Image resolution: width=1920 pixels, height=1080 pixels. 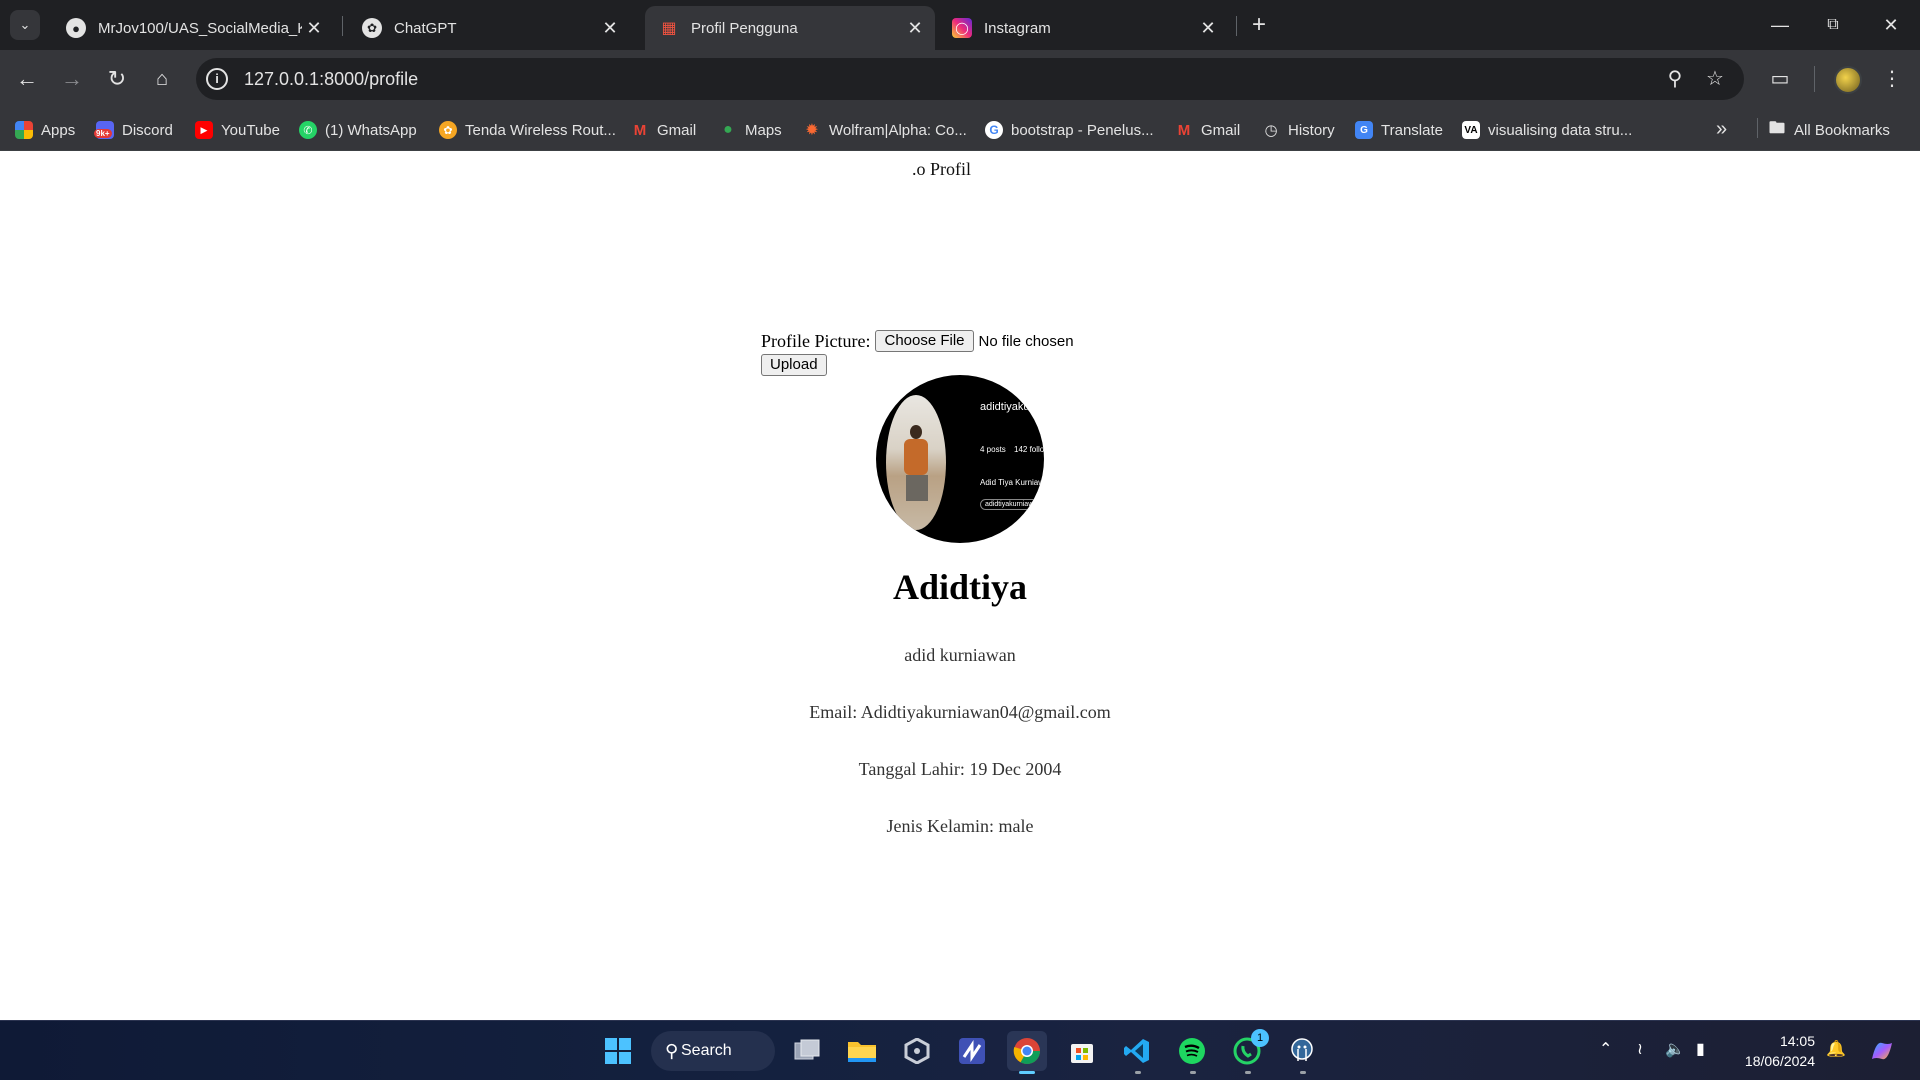 What do you see at coordinates (1780, 25) in the screenshot?
I see `minimize-icon: —` at bounding box center [1780, 25].